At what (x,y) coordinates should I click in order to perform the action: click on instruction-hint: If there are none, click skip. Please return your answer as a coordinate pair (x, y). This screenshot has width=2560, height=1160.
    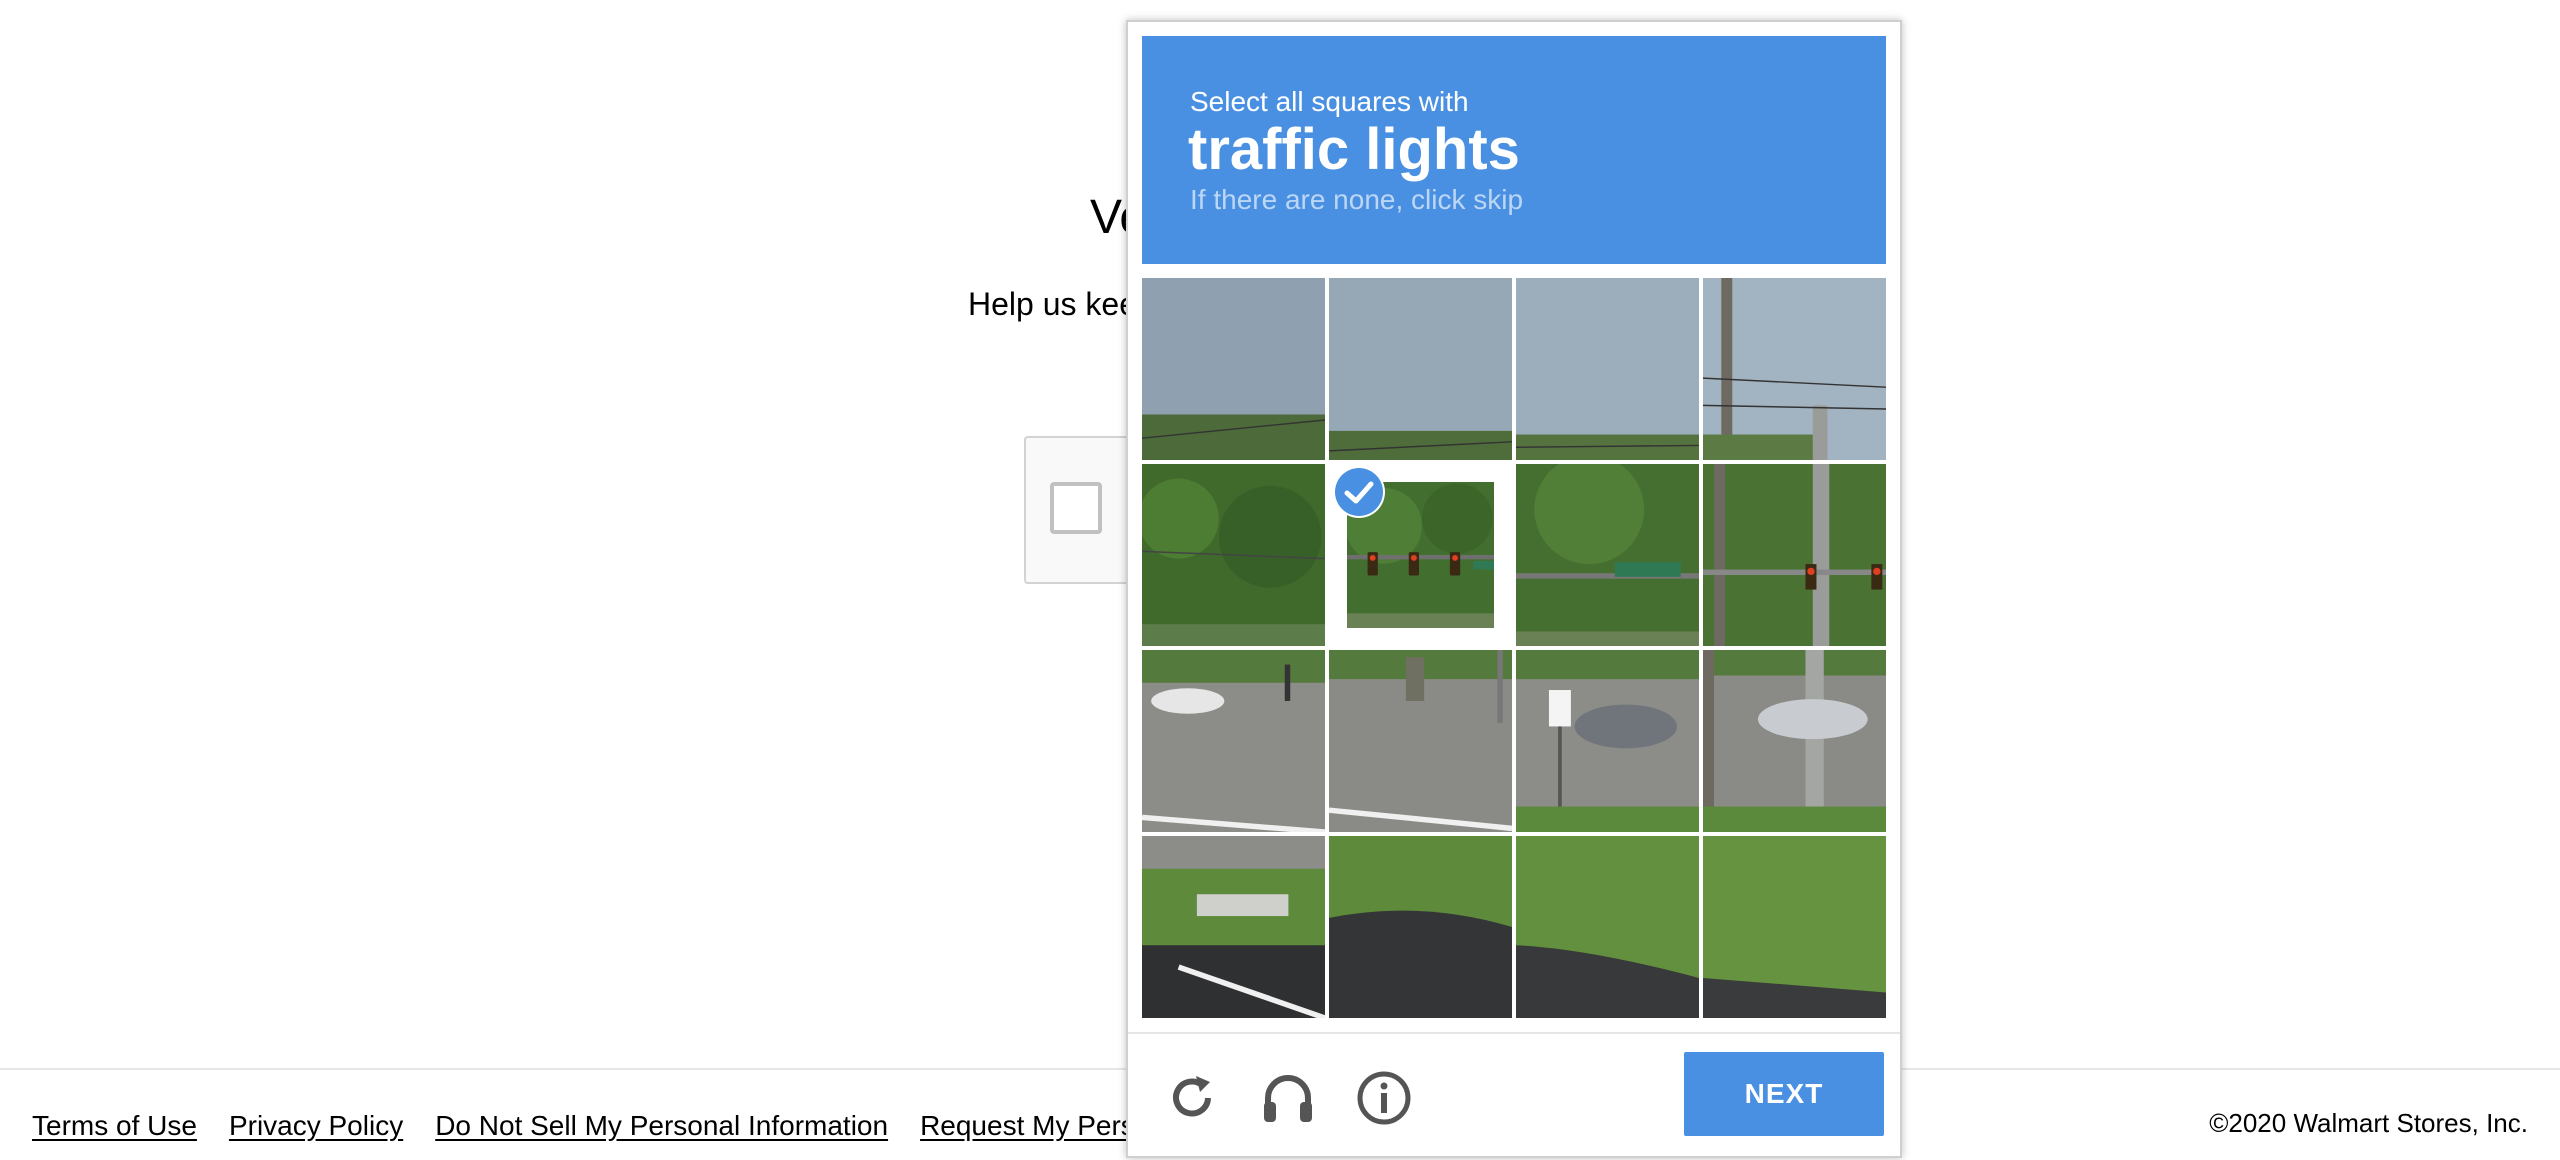
    Looking at the image, I should click on (1357, 199).